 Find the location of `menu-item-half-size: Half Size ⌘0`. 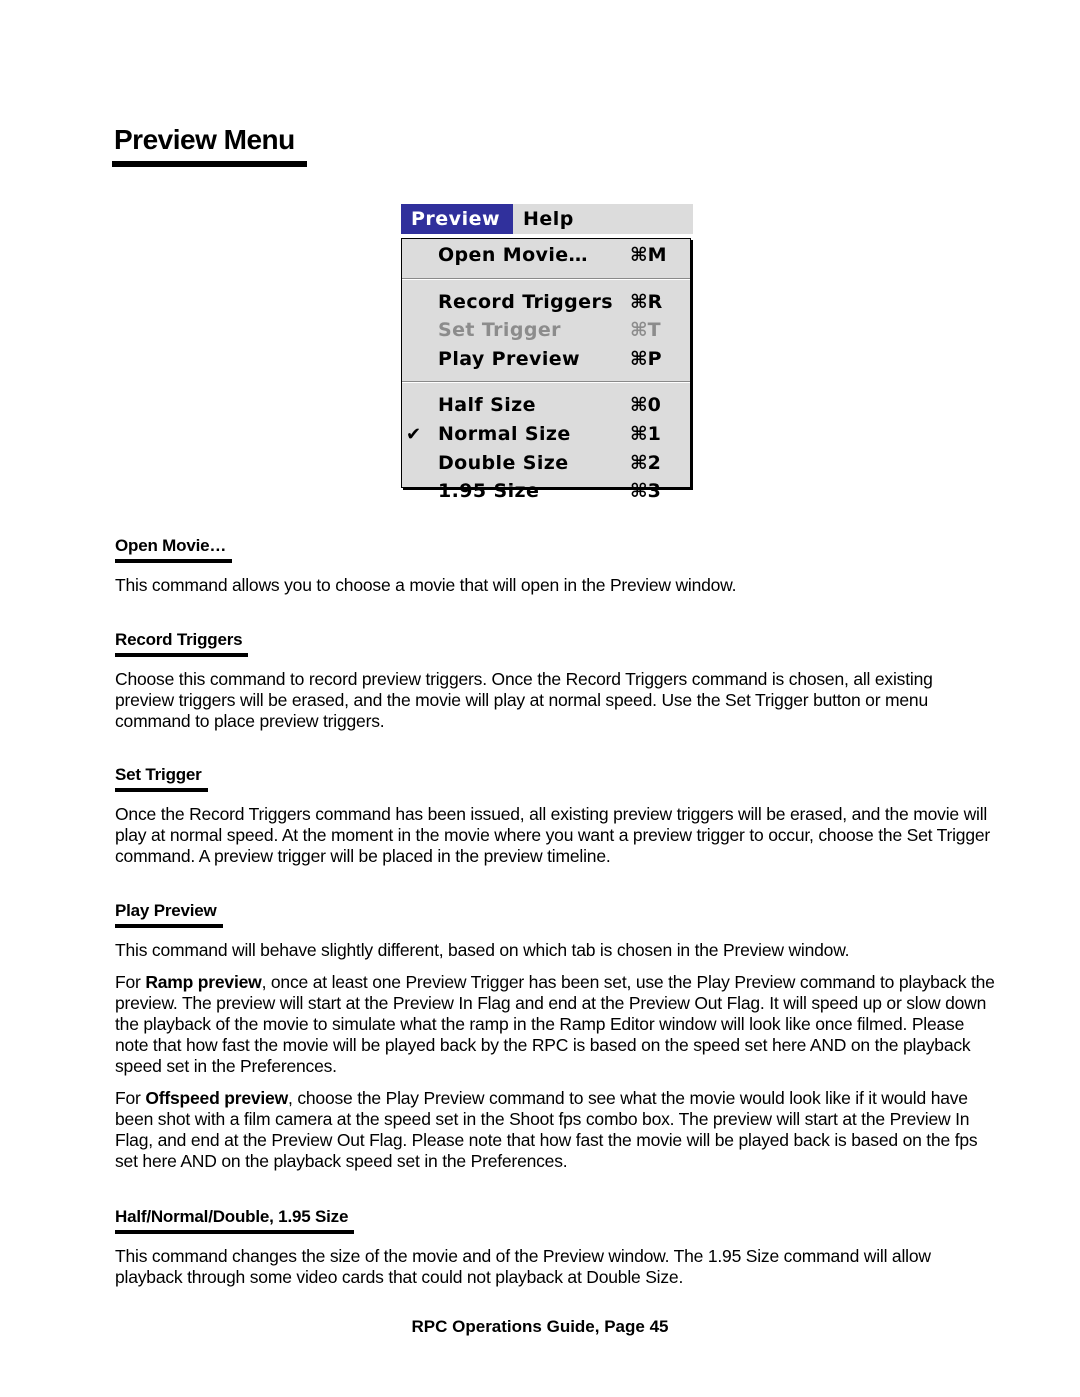

menu-item-half-size: Half Size ⌘0 is located at coordinates (546, 405).